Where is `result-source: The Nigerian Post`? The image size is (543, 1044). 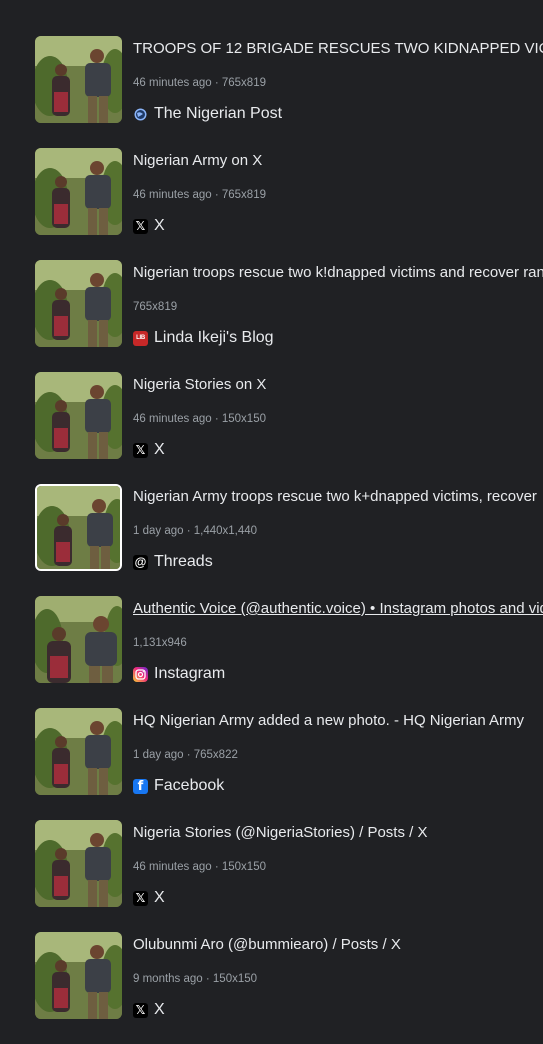
result-source: The Nigerian Post is located at coordinates (207, 114).